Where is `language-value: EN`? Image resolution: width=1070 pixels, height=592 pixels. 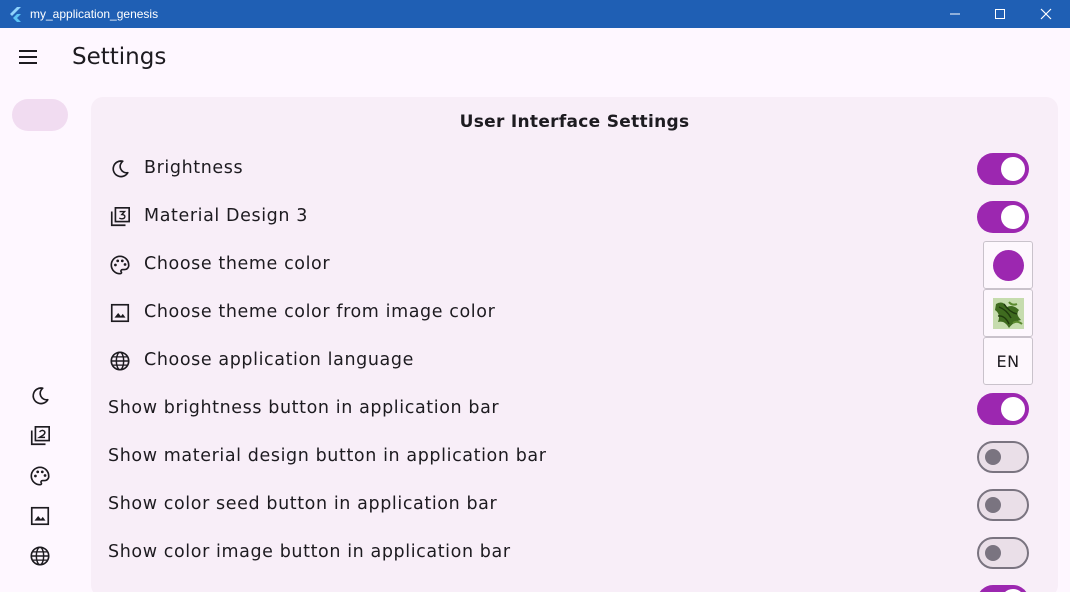 language-value: EN is located at coordinates (1008, 361).